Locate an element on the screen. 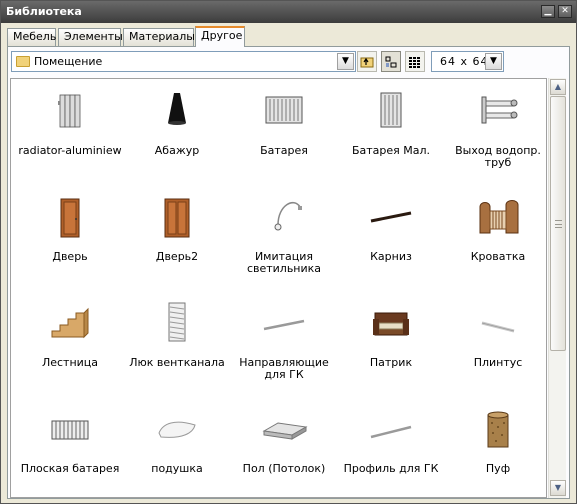 Image resolution: width=577 pixels, height=504 pixels. library-item: Батарея is located at coordinates (284, 132).